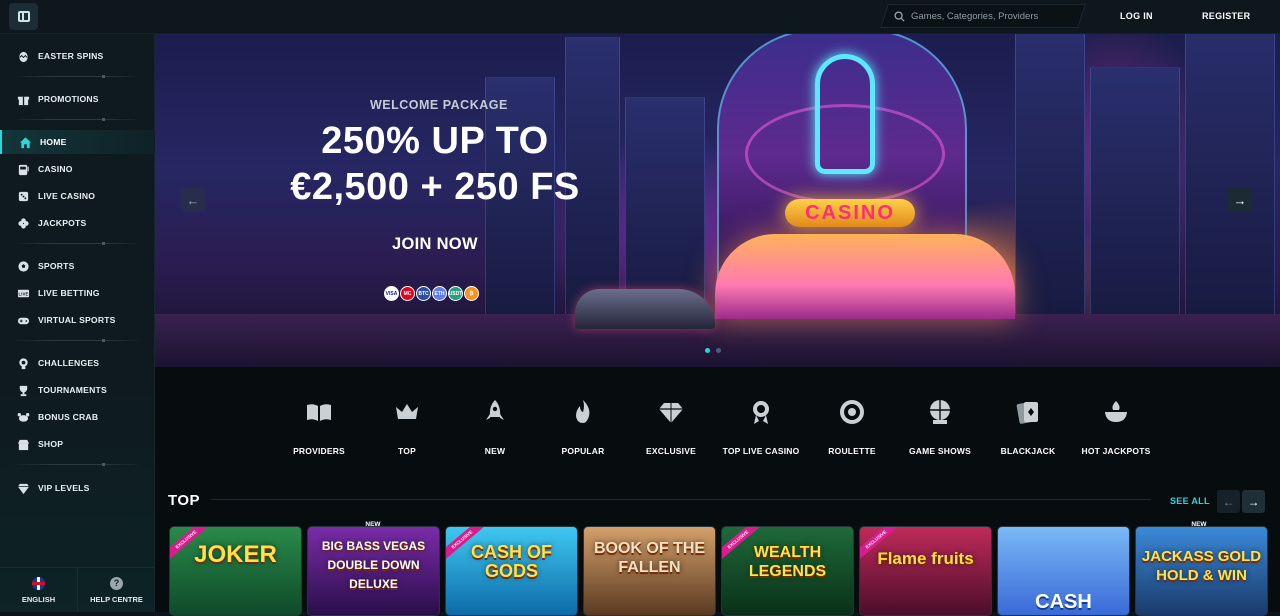 This screenshot has width=1280, height=616. What do you see at coordinates (852, 412) in the screenshot?
I see `roulette-icon` at bounding box center [852, 412].